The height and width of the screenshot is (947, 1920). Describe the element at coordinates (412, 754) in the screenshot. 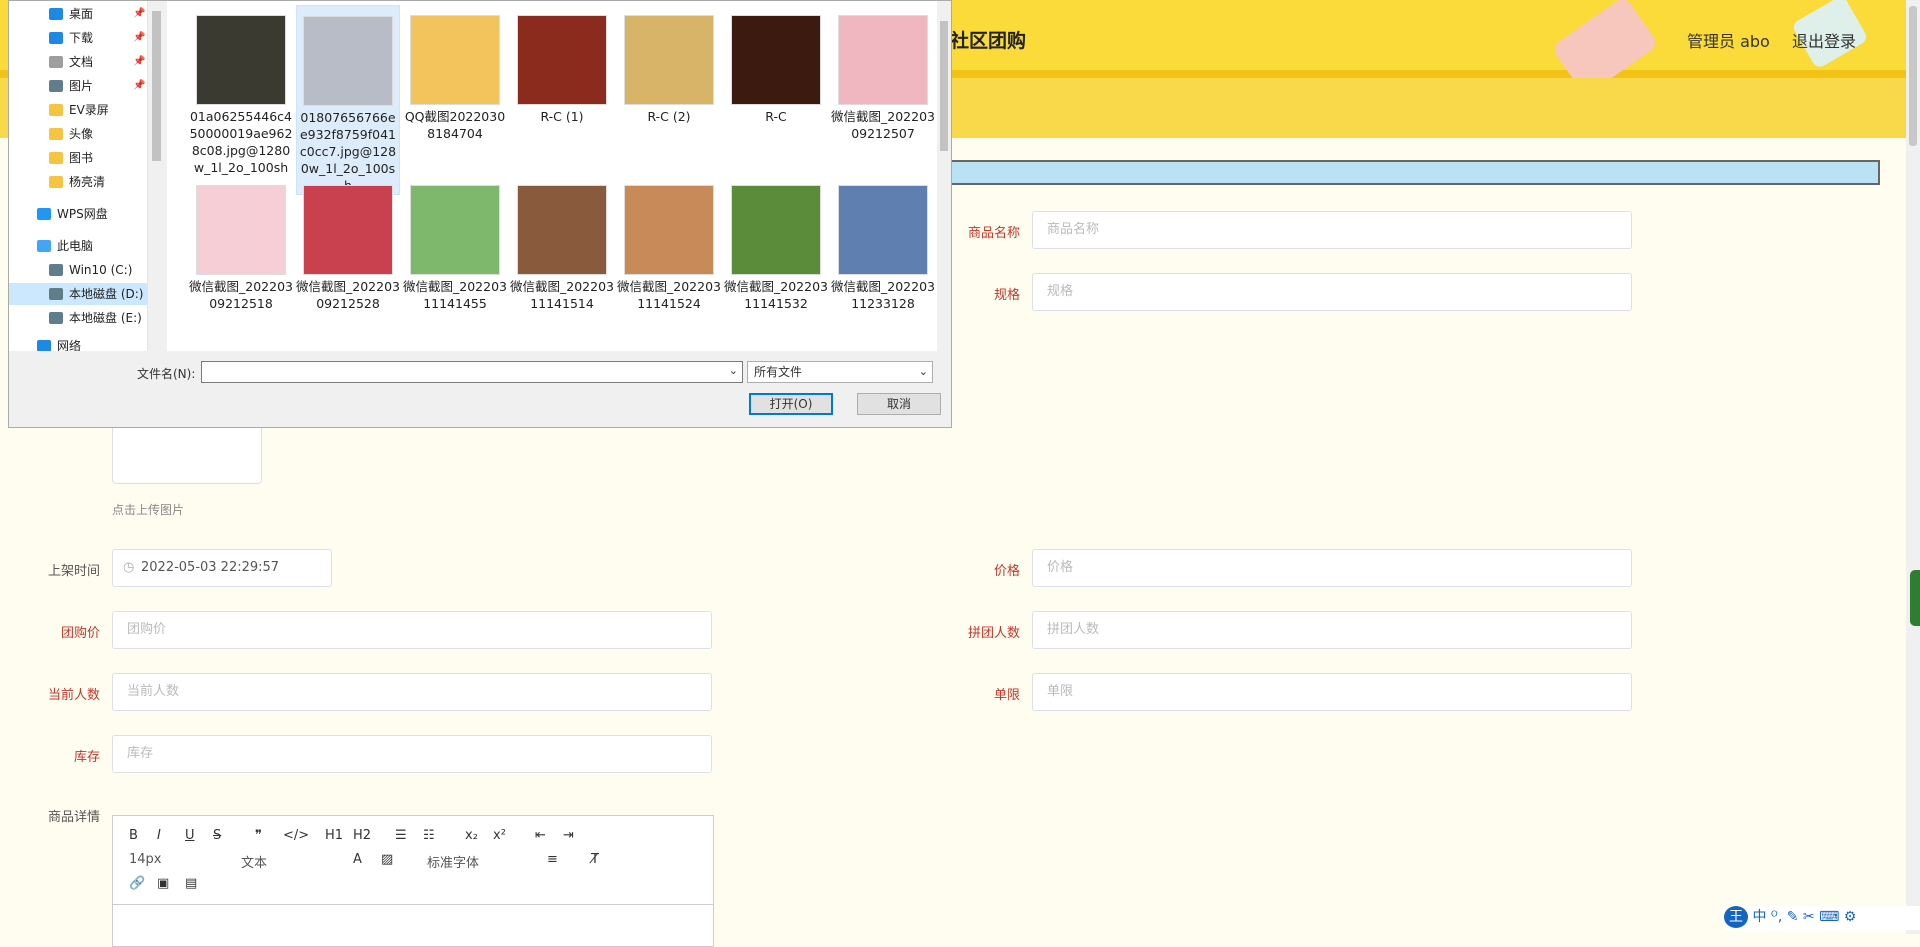

I see `stock-input: 库存` at that location.